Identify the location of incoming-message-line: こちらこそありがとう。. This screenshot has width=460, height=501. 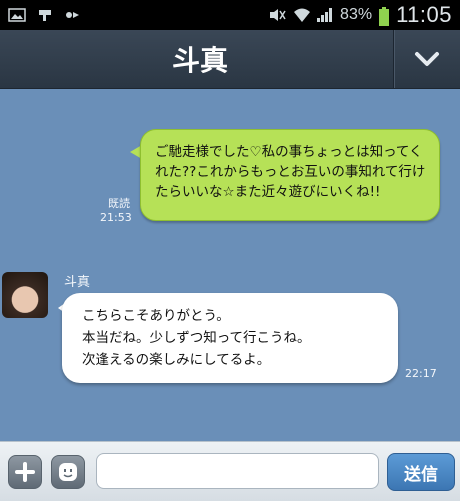
(156, 316).